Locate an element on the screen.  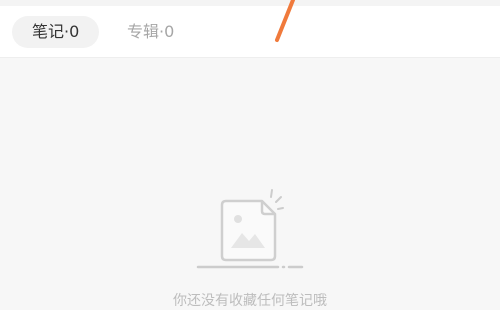
empty-state-text: 你还没有收藏任何笔记哦 is located at coordinates (250, 301).